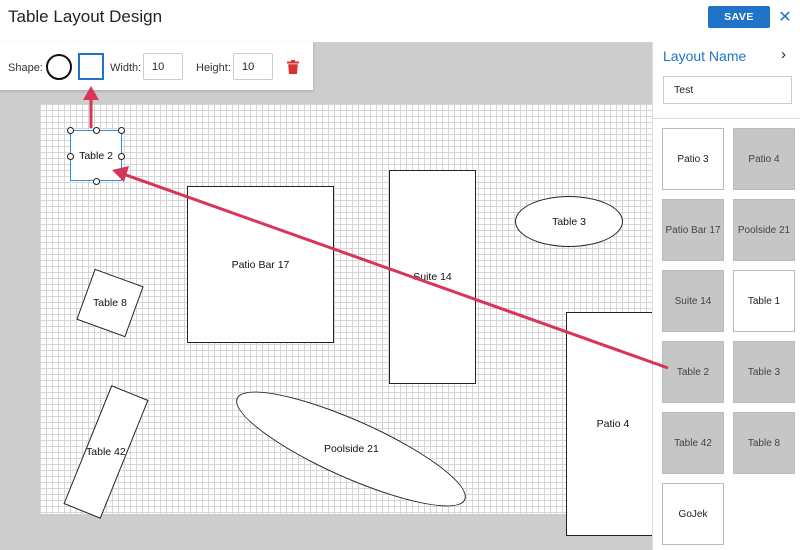 Image resolution: width=800 pixels, height=550 pixels. What do you see at coordinates (85, 16) in the screenshot?
I see `page-title: Table Layout Design` at bounding box center [85, 16].